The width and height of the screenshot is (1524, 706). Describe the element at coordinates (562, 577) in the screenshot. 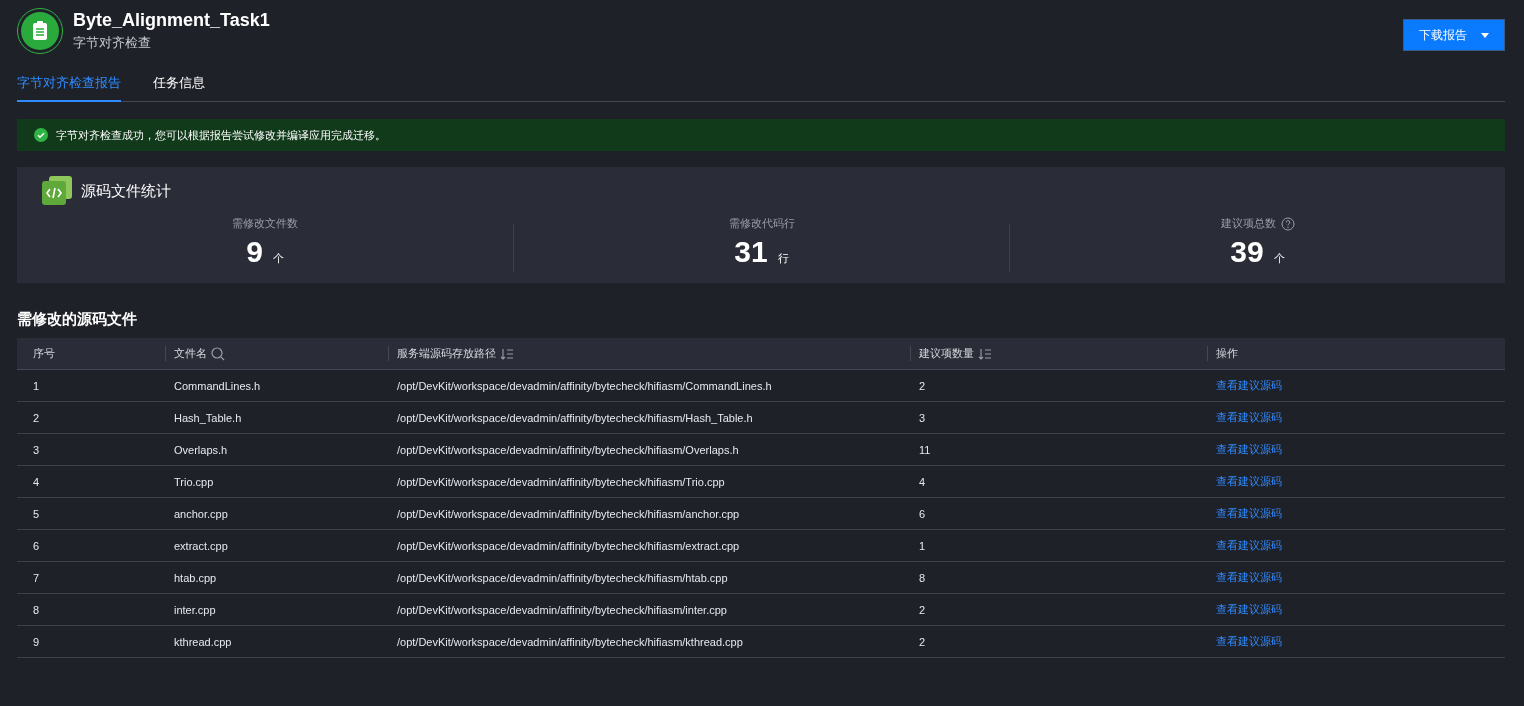

I see `table-cell-text: /opt/DevKit/workspace/devadmin/affinity/bytecheck/hifiasm/htab.cpp` at that location.